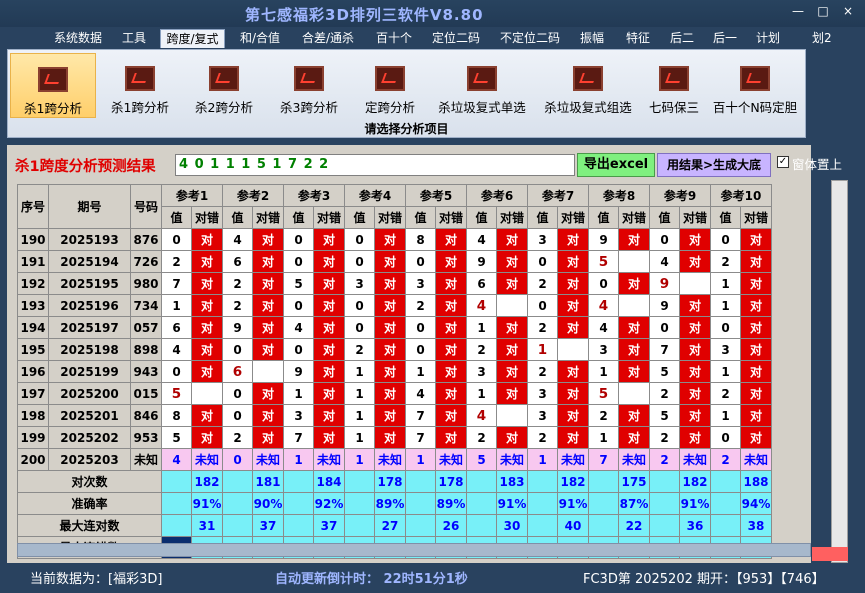 Image resolution: width=865 pixels, height=593 pixels. I want to click on table-row: 198 2025201 846 8 对 0 对 3 对 1 对 7 对 4 3 对 2 对 5 对 1 对, so click(394, 415).